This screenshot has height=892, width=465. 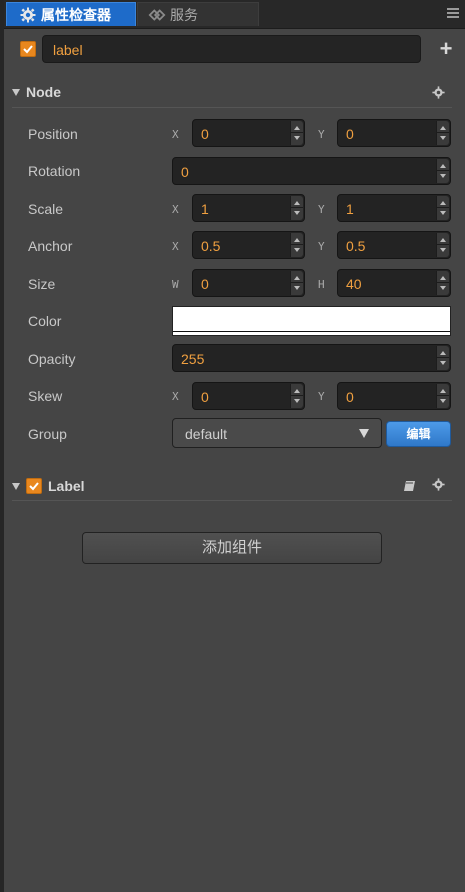 What do you see at coordinates (175, 284) in the screenshot?
I see `size-w-axis: W` at bounding box center [175, 284].